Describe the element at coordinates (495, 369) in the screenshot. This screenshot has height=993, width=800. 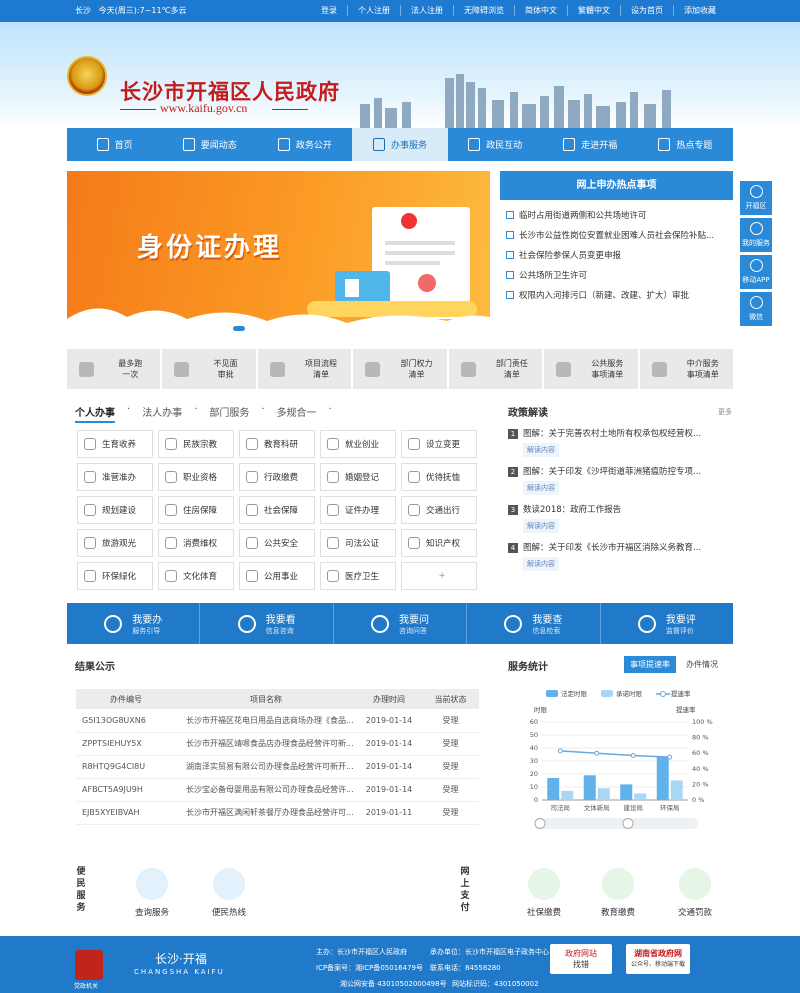
I see `quick-link: 部门责任 清单` at that location.